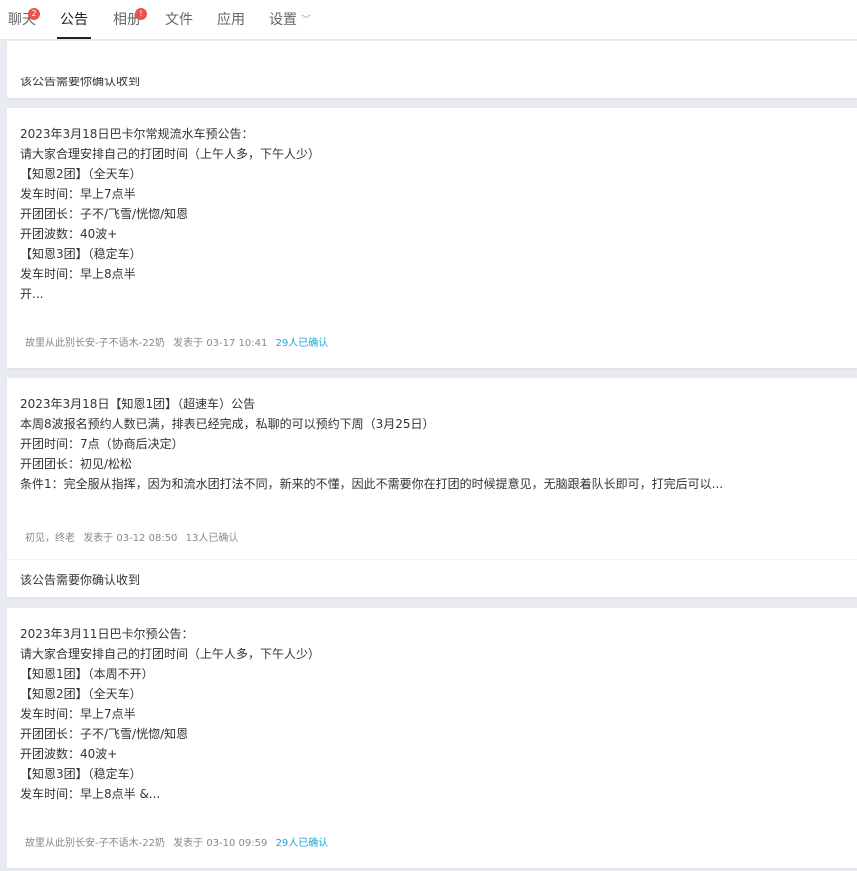 This screenshot has width=857, height=871. I want to click on tab-files-label: 文件, so click(179, 20).